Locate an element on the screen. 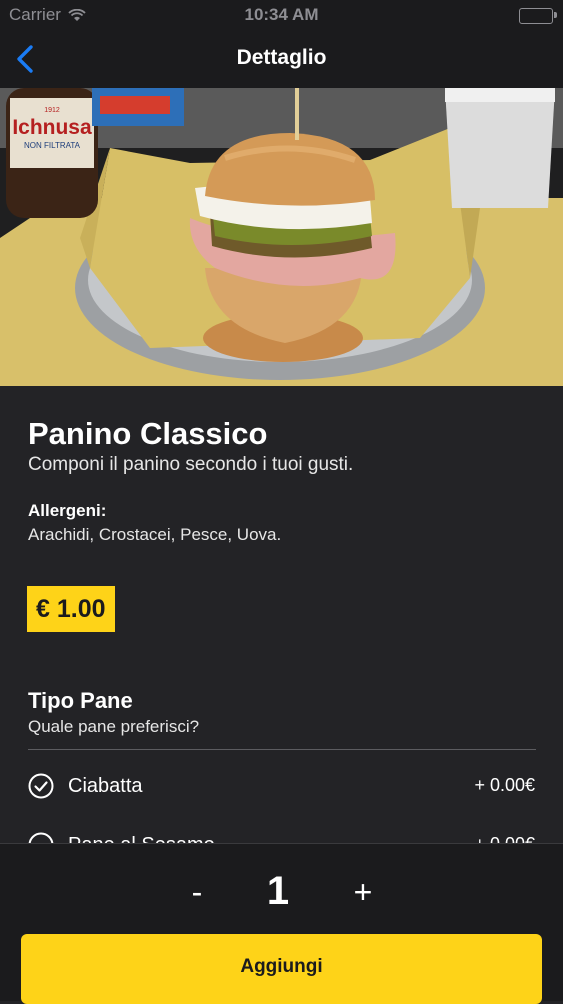 This screenshot has height=1004, width=563. divider is located at coordinates (282, 749).